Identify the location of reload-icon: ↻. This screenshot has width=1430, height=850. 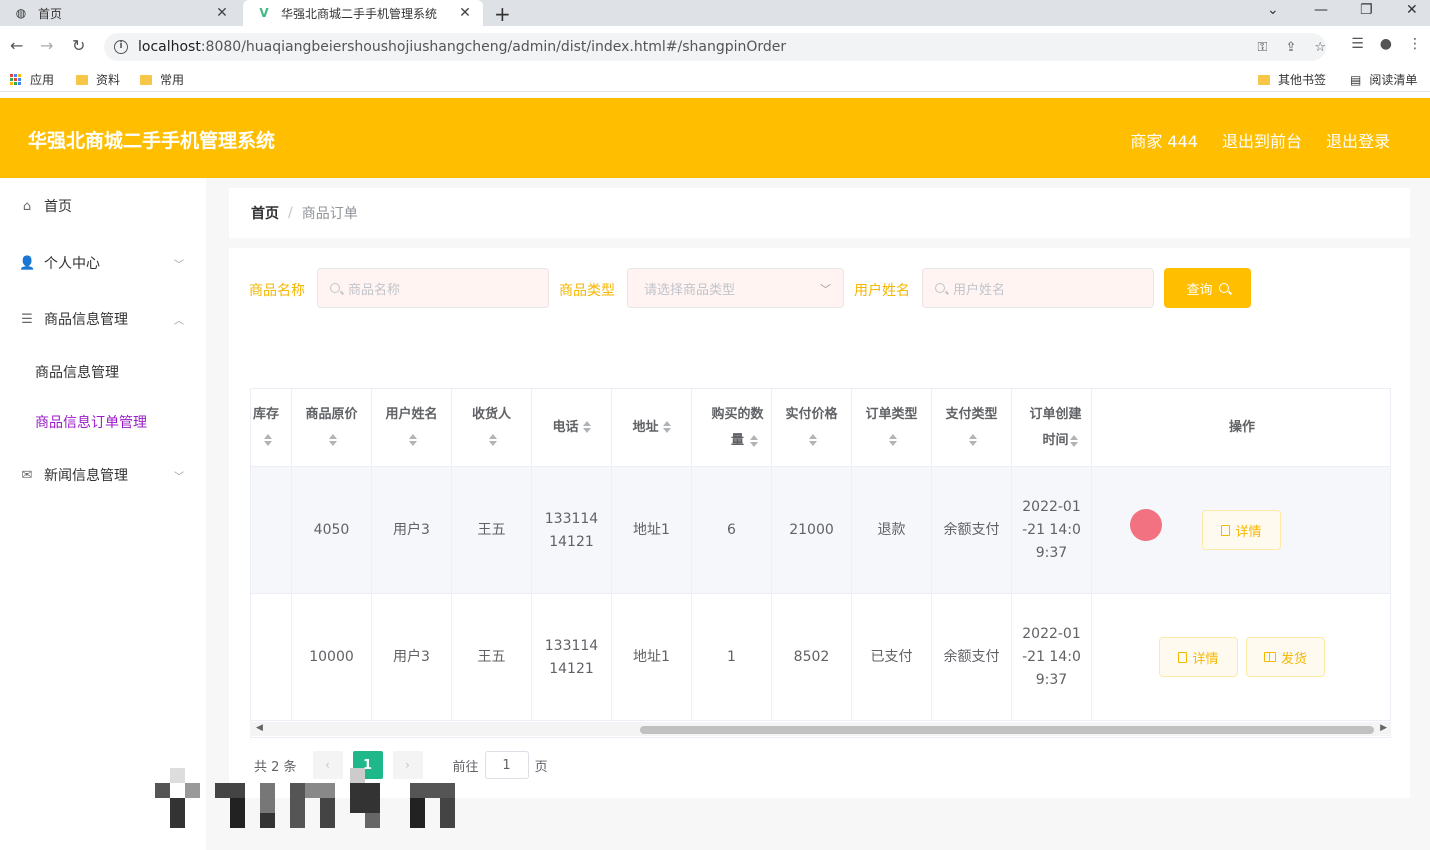
(78, 45).